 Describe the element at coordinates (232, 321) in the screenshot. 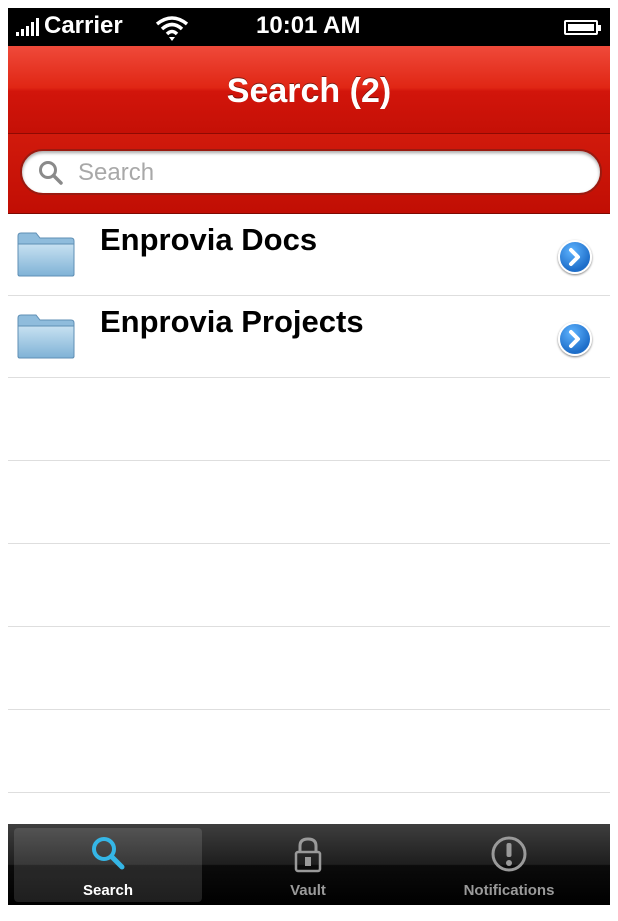

I see `list-item-label: Enprovia Projects` at that location.